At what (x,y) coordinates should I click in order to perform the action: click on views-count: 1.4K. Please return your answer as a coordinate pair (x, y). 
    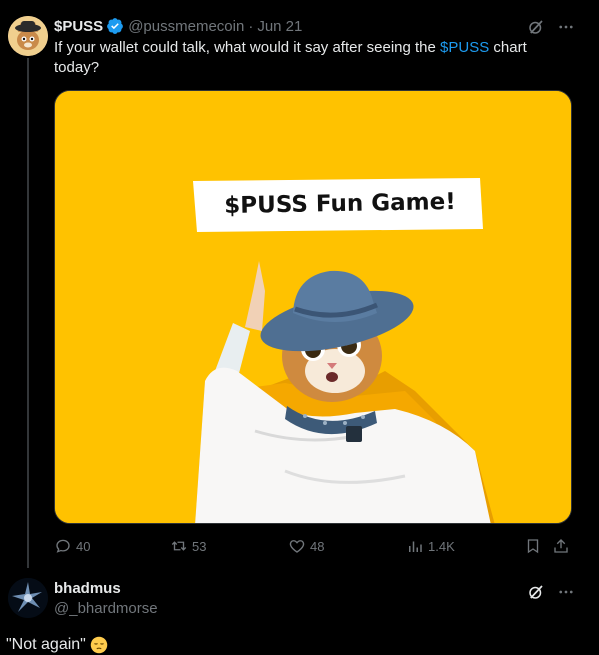
    Looking at the image, I should click on (441, 546).